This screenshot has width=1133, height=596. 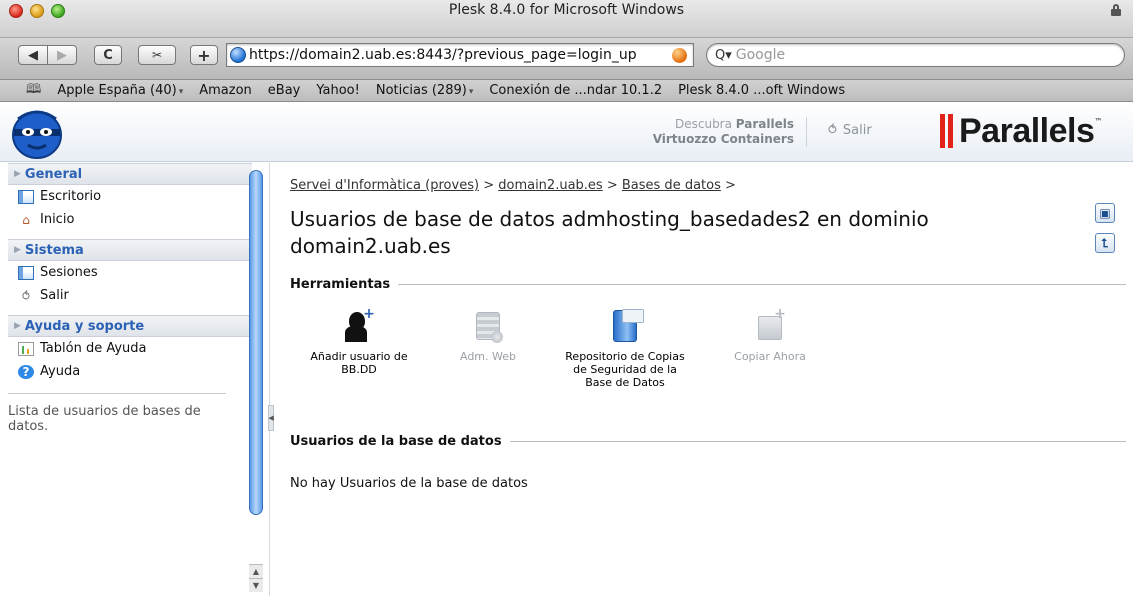 I want to click on print-screen-icon: ▣, so click(x=1105, y=213).